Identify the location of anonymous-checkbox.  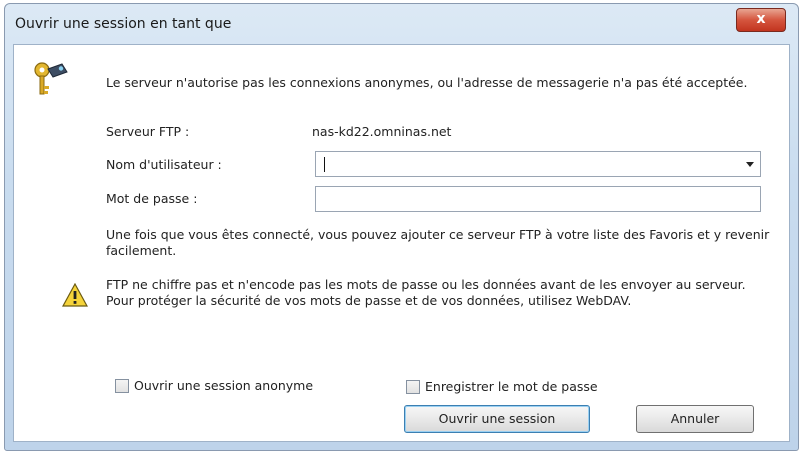
(122, 386).